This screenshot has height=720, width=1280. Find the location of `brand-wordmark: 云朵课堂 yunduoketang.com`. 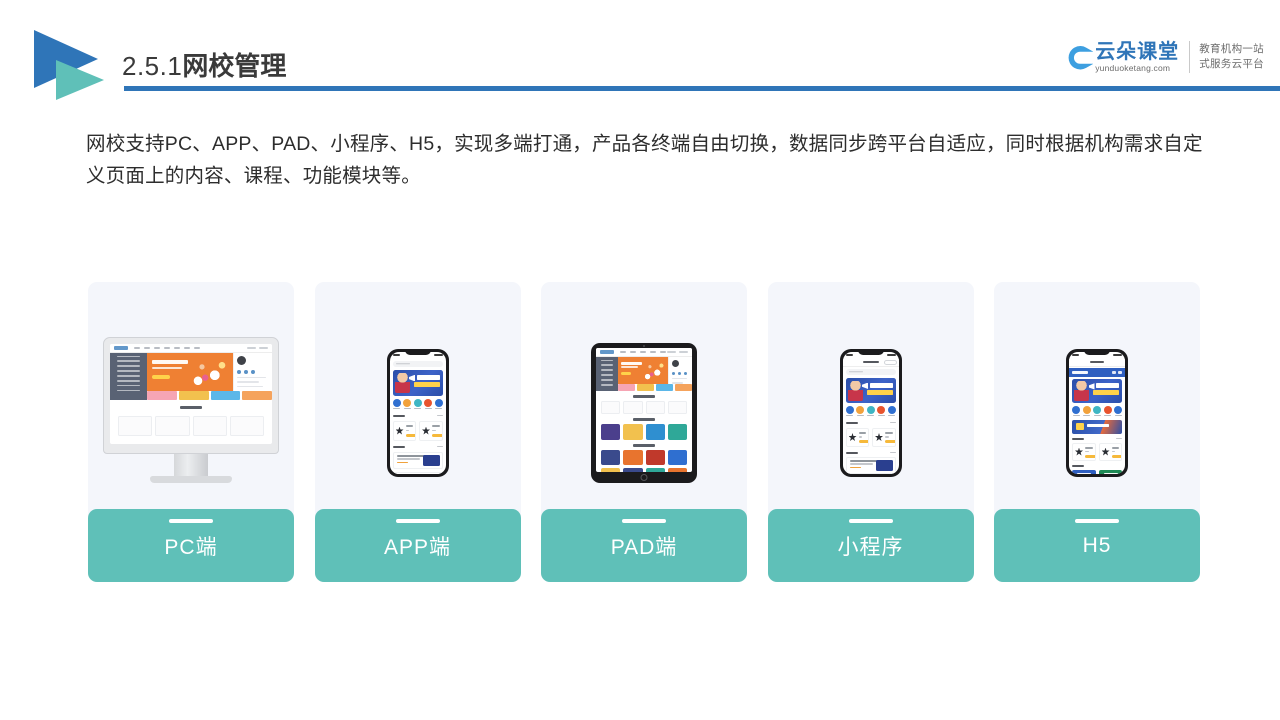

brand-wordmark: 云朵课堂 yunduoketang.com is located at coordinates (1137, 57).